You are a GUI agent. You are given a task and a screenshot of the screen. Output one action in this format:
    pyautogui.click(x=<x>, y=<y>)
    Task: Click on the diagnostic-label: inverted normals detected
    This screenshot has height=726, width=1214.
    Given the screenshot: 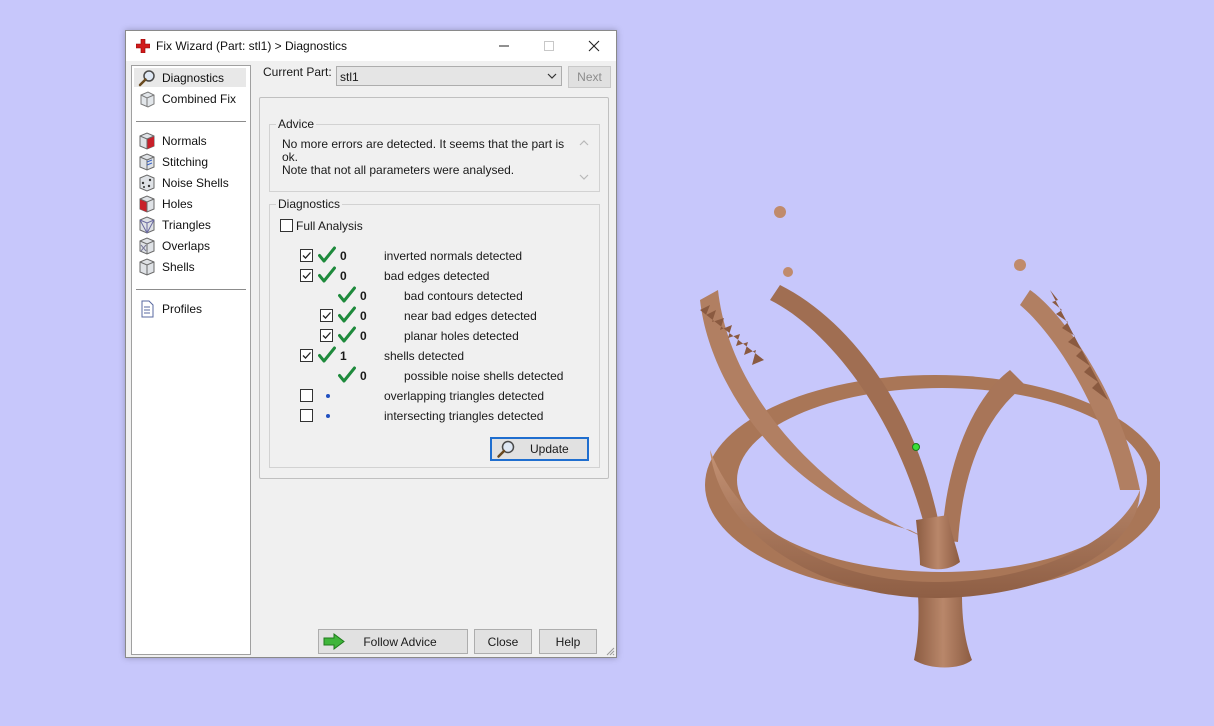 What is the action you would take?
    pyautogui.click(x=453, y=256)
    